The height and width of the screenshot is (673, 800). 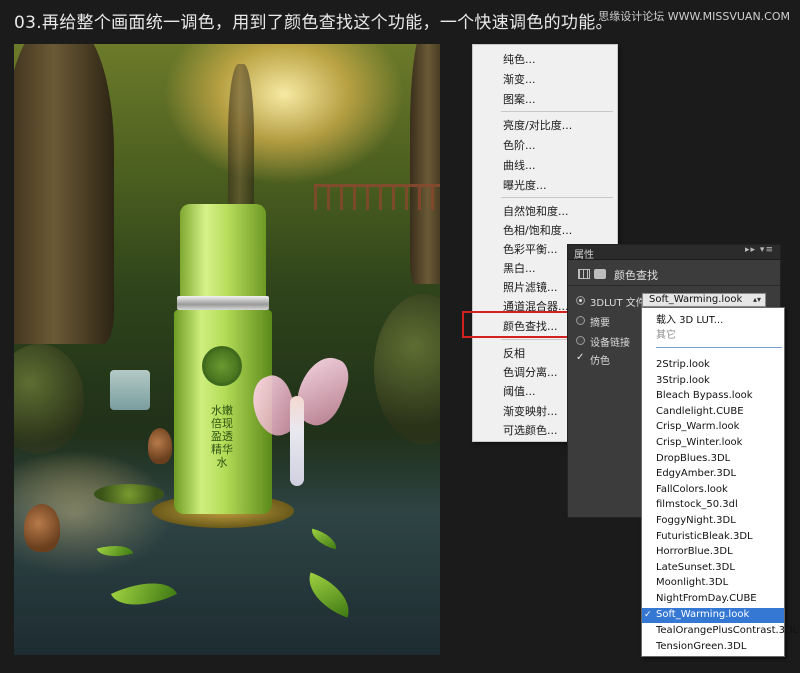 I want to click on lut-option: FallColors.look, so click(x=692, y=489).